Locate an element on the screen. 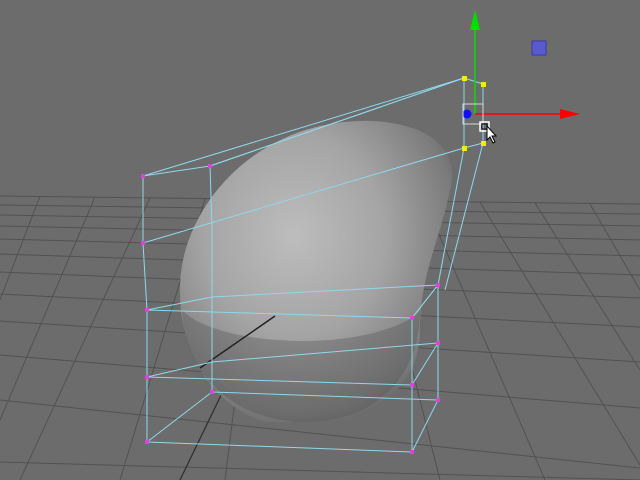 The width and height of the screenshot is (640, 480). z-axis-handle-icon is located at coordinates (467, 114).